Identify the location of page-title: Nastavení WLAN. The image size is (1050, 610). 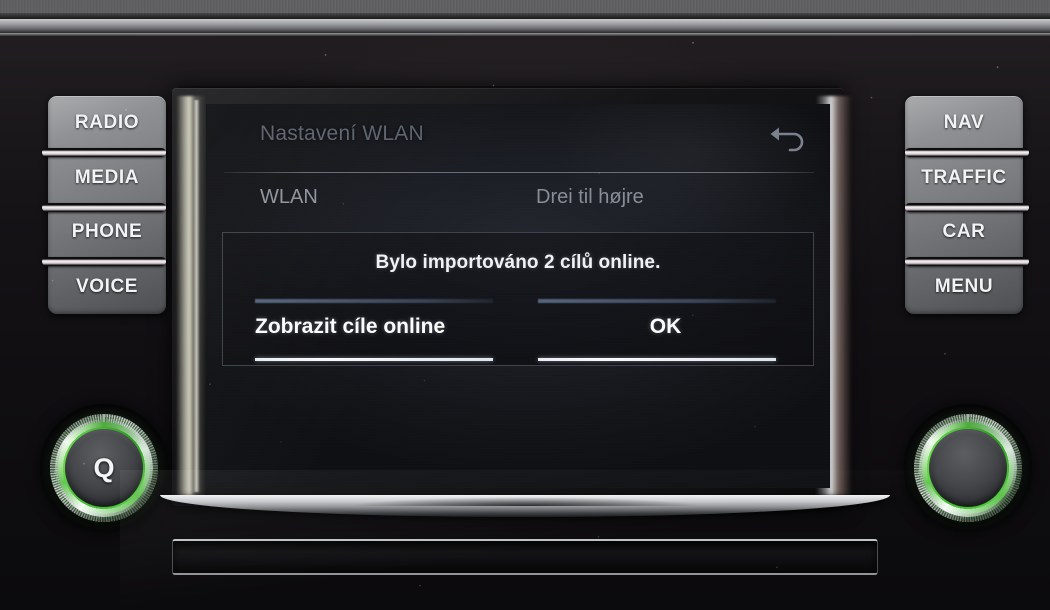
(342, 133).